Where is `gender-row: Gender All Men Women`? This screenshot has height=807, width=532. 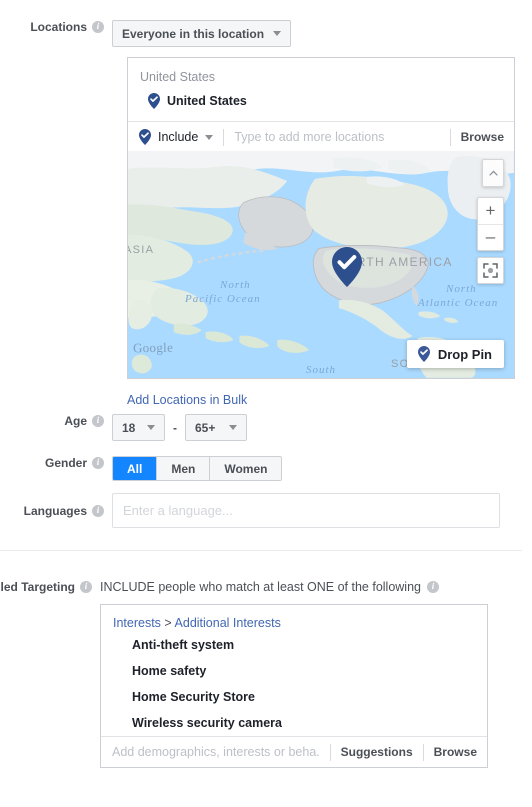
gender-row: Gender All Men Women is located at coordinates (260, 468).